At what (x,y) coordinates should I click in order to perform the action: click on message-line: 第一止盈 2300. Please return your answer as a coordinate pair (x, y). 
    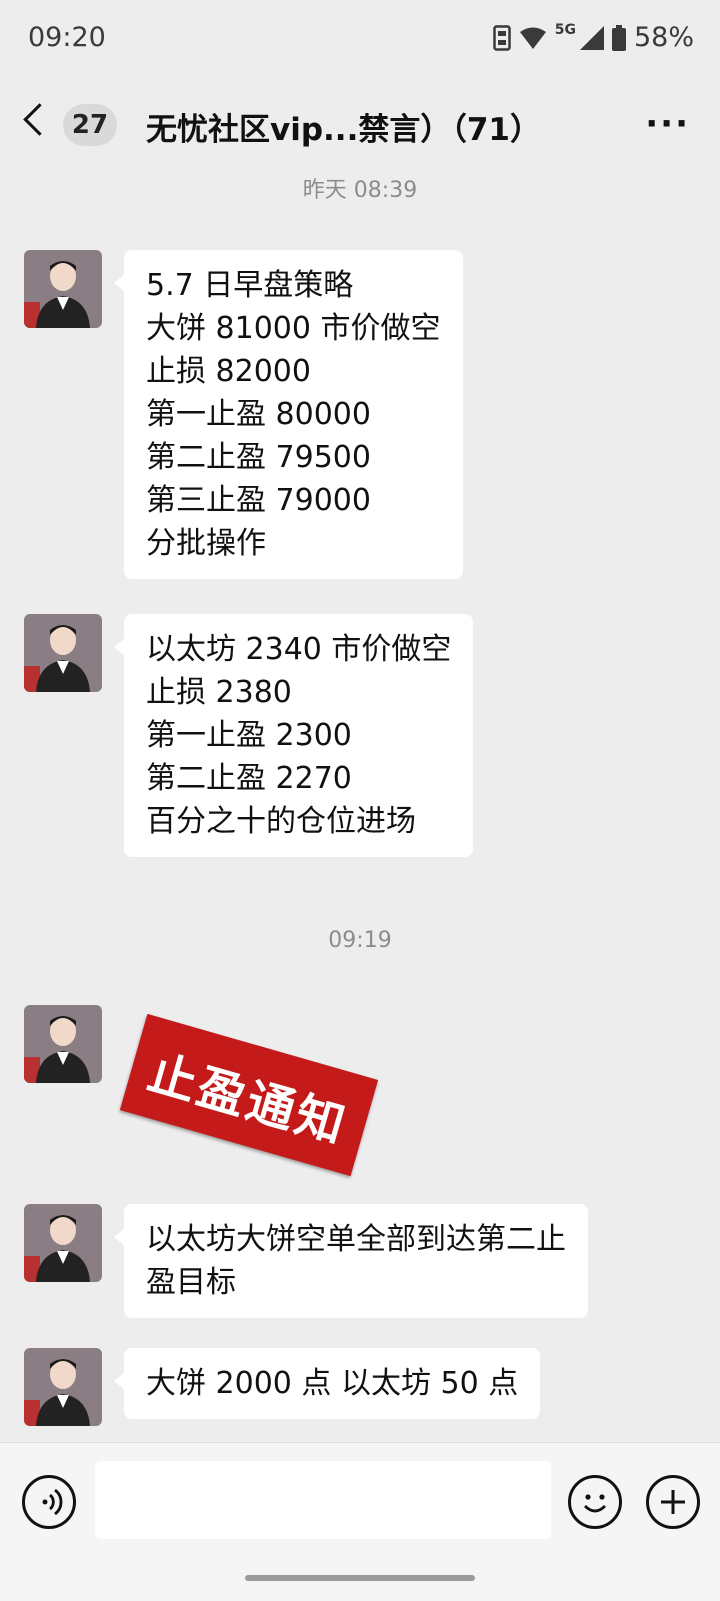
    Looking at the image, I should click on (249, 735).